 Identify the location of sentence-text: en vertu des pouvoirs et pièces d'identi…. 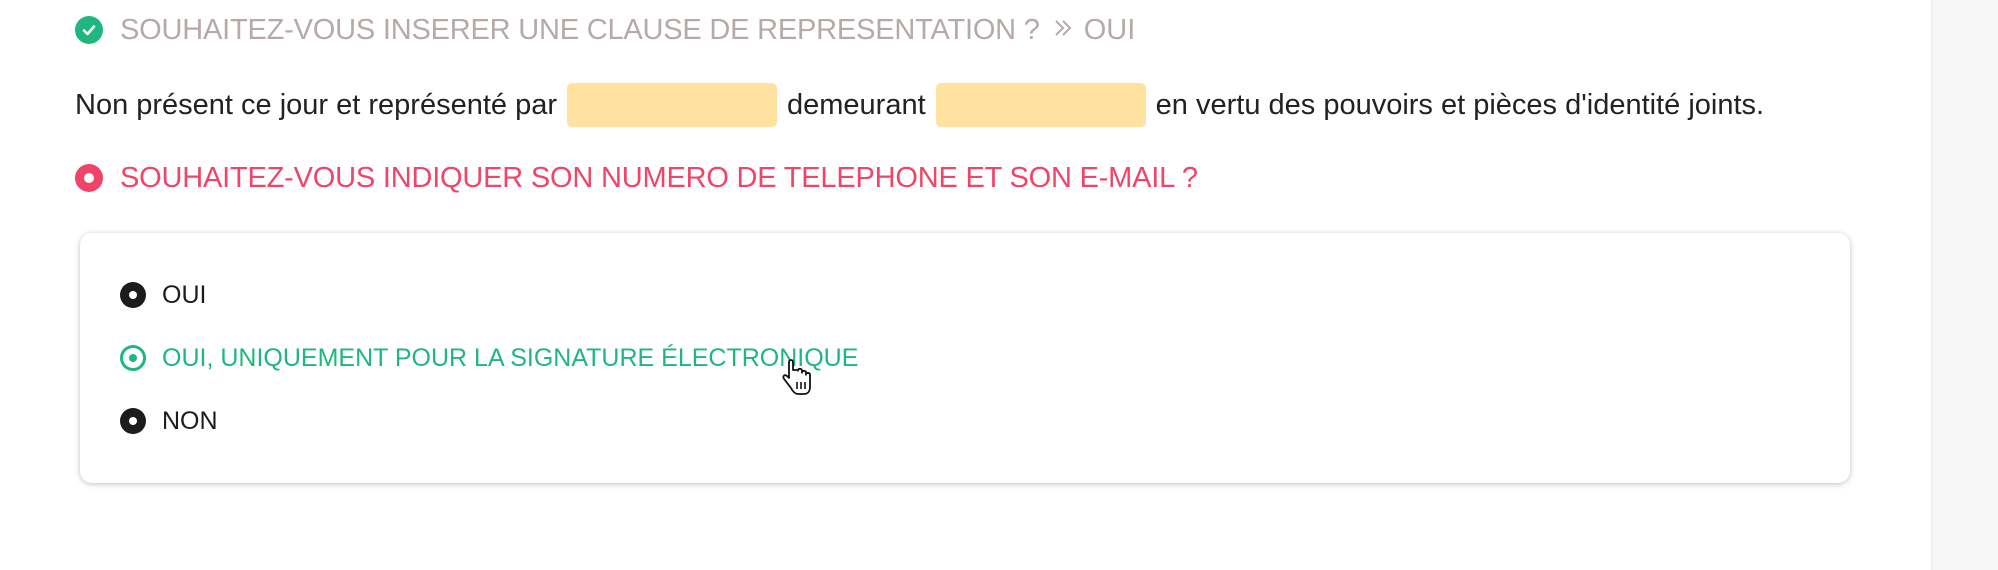
(1460, 104).